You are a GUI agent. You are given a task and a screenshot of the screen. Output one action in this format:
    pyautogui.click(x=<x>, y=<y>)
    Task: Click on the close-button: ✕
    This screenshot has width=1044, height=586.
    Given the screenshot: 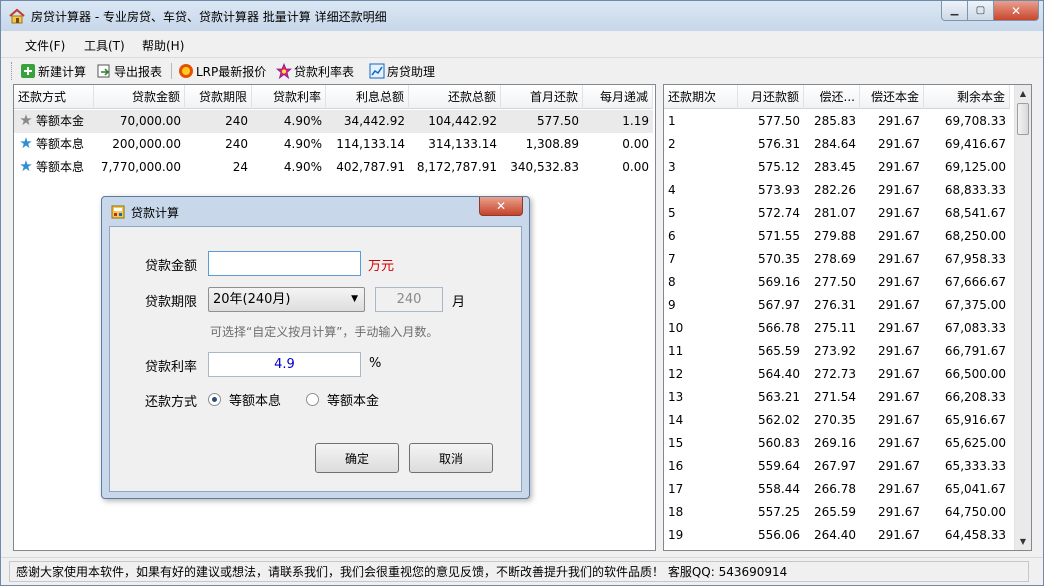 What is the action you would take?
    pyautogui.click(x=1016, y=11)
    